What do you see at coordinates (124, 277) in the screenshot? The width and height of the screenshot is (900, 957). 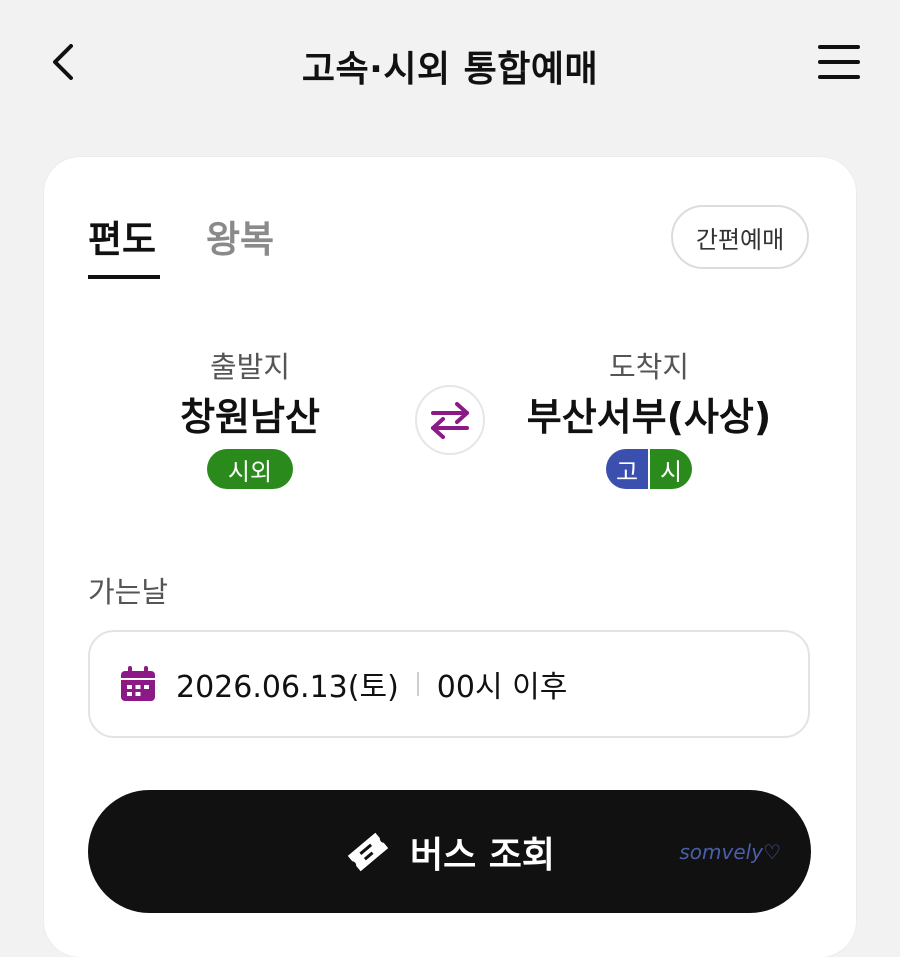 I see `active-tab-indicator` at bounding box center [124, 277].